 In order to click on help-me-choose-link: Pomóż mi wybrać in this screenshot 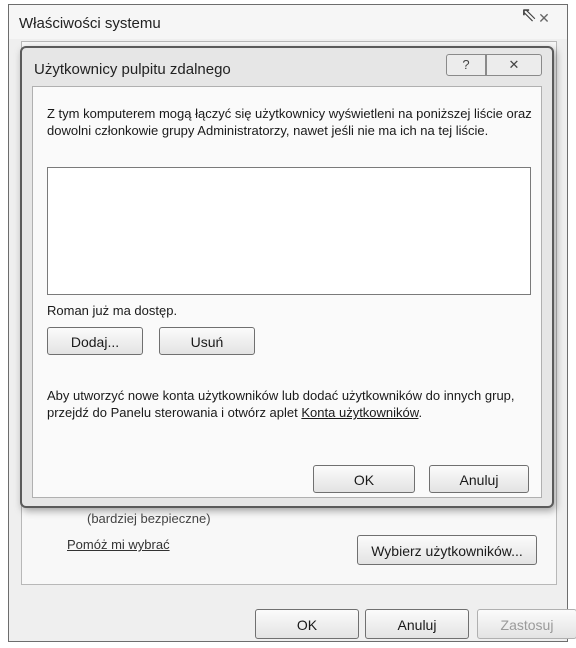, I will do `click(118, 544)`.